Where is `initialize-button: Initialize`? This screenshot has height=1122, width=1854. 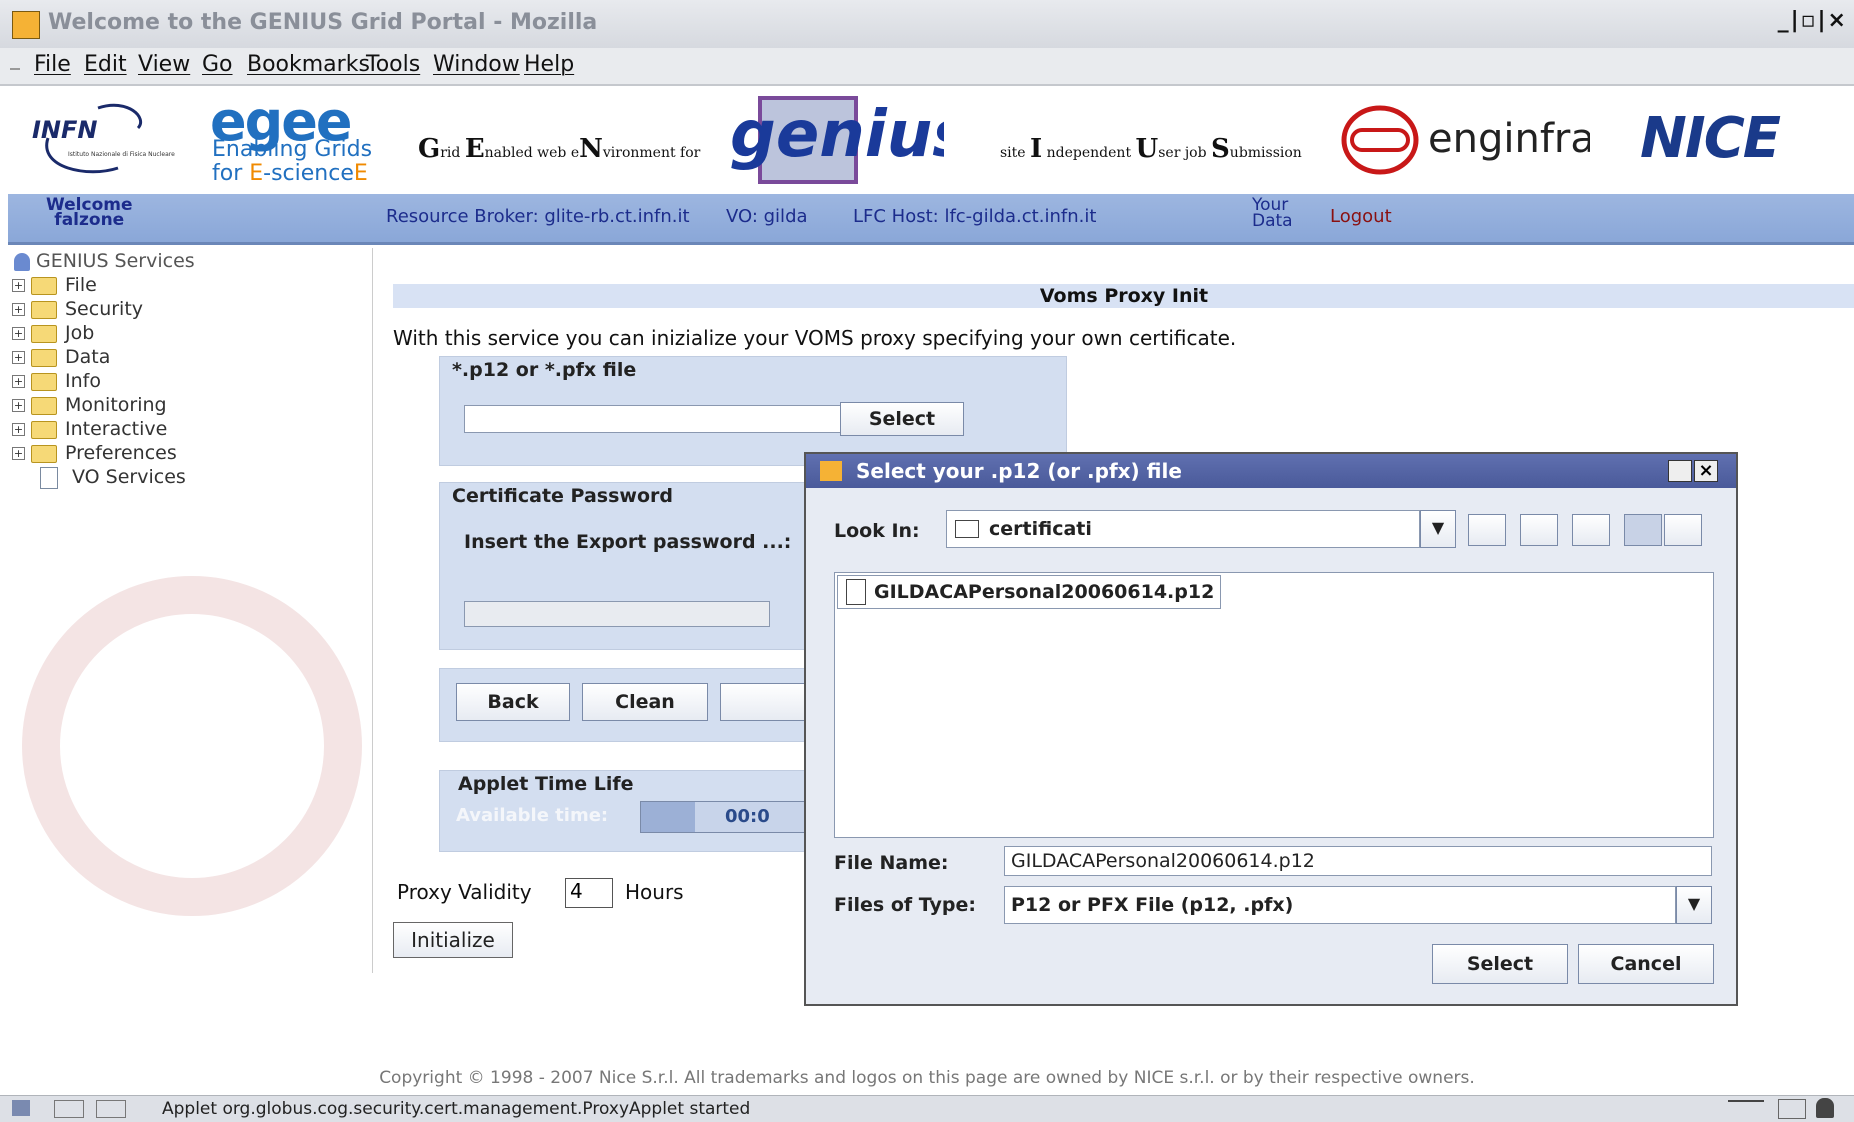
initialize-button: Initialize is located at coordinates (453, 940).